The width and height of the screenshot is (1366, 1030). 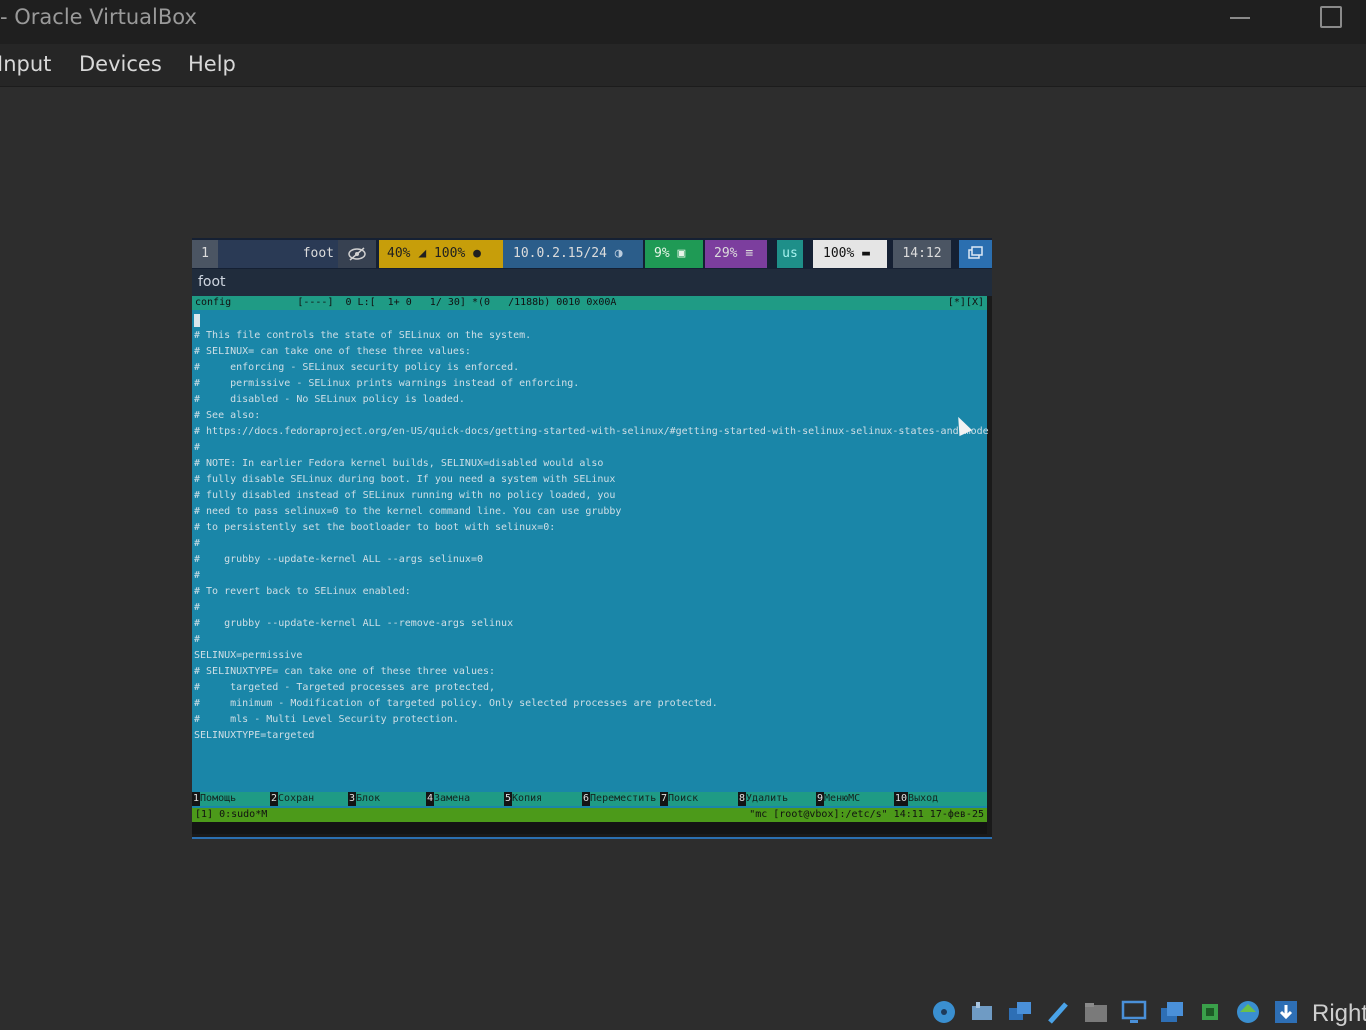 What do you see at coordinates (742, 799) in the screenshot?
I see `fkey-number: 8` at bounding box center [742, 799].